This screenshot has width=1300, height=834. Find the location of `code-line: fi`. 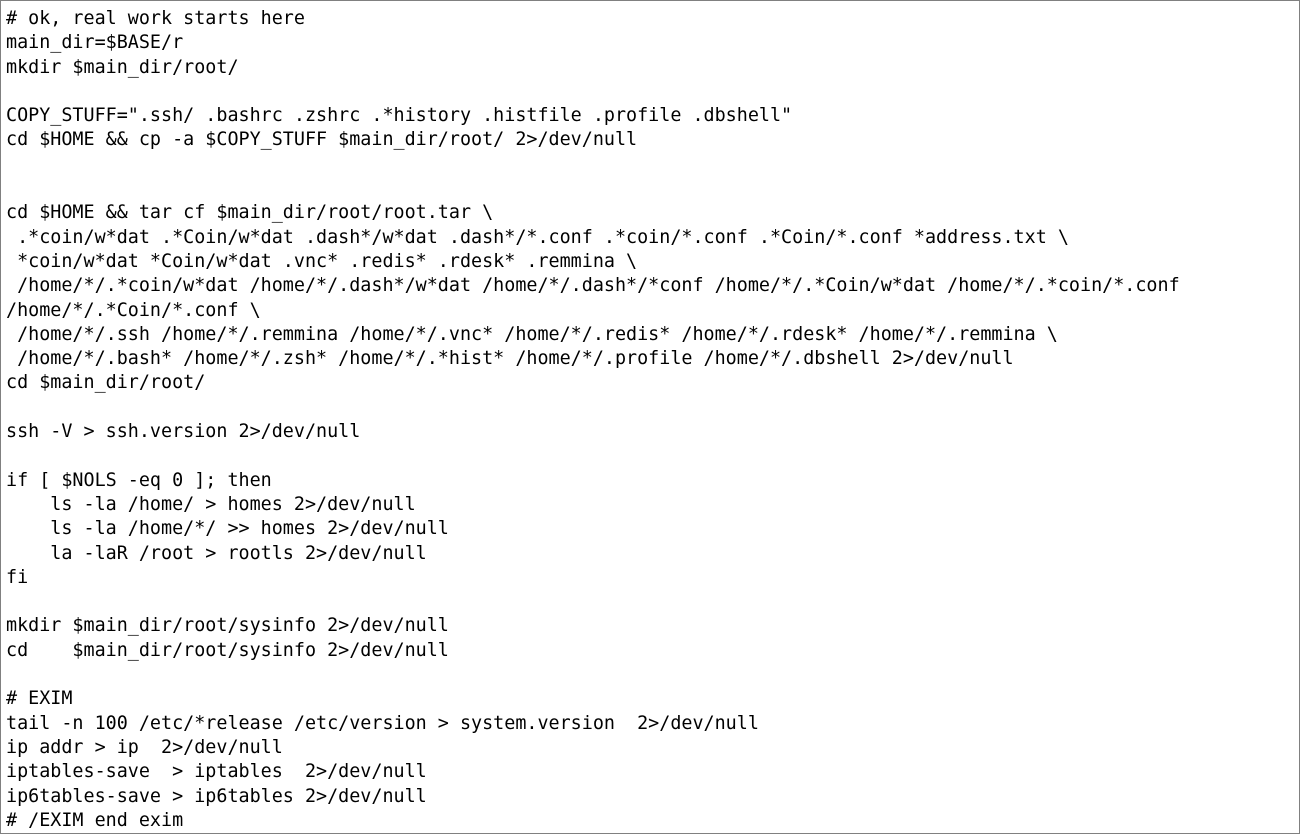

code-line: fi is located at coordinates (17, 577).